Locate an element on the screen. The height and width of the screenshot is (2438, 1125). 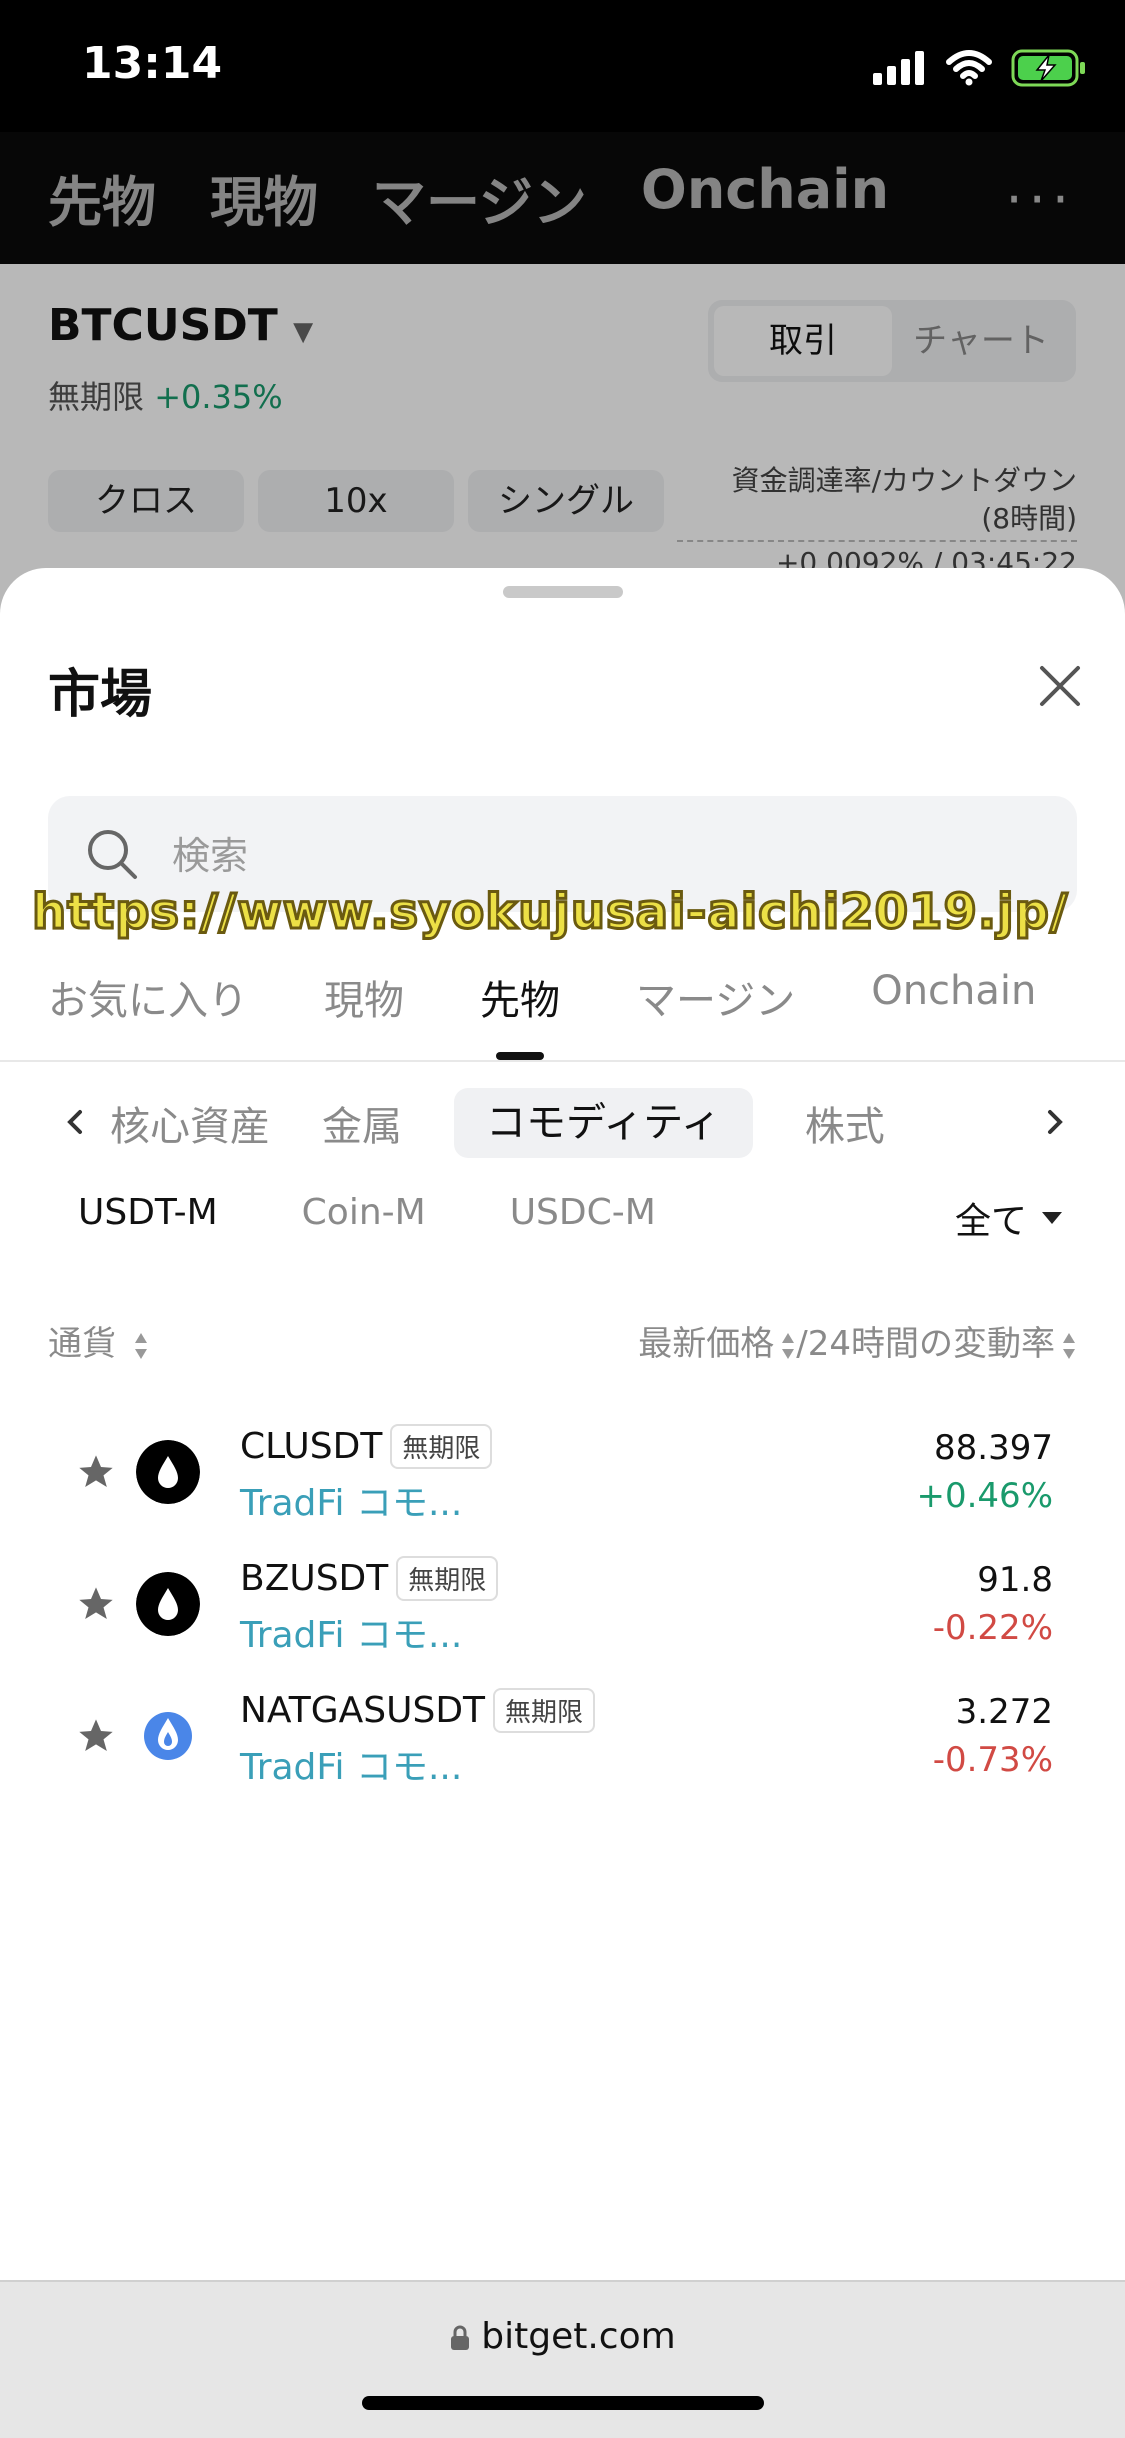
row-price: 3.272 is located at coordinates (1004, 1712).